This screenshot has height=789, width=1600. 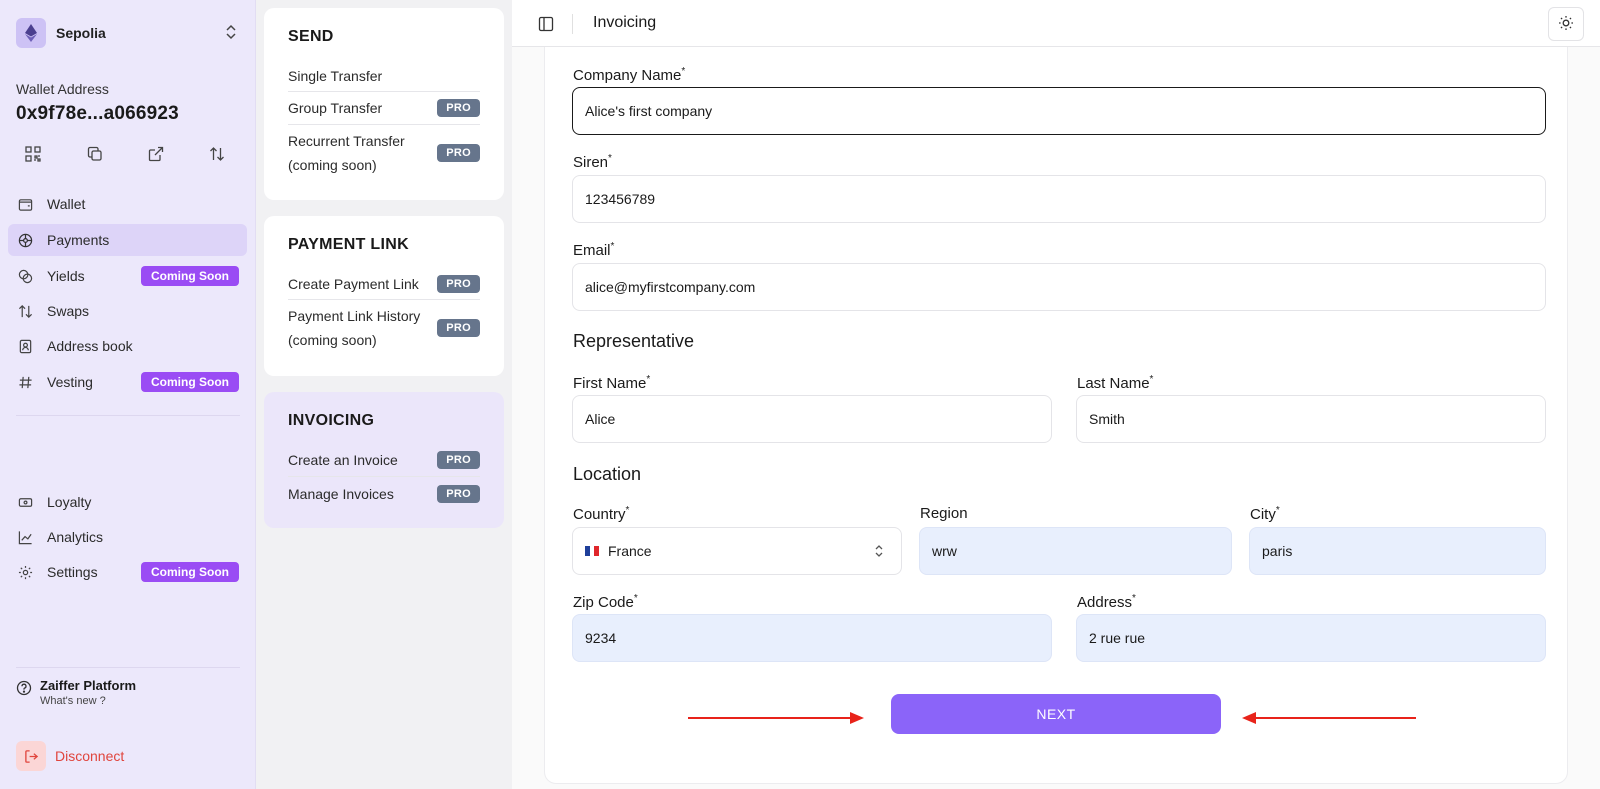 What do you see at coordinates (605, 602) in the screenshot?
I see `zip-code-label: Zip Code*` at bounding box center [605, 602].